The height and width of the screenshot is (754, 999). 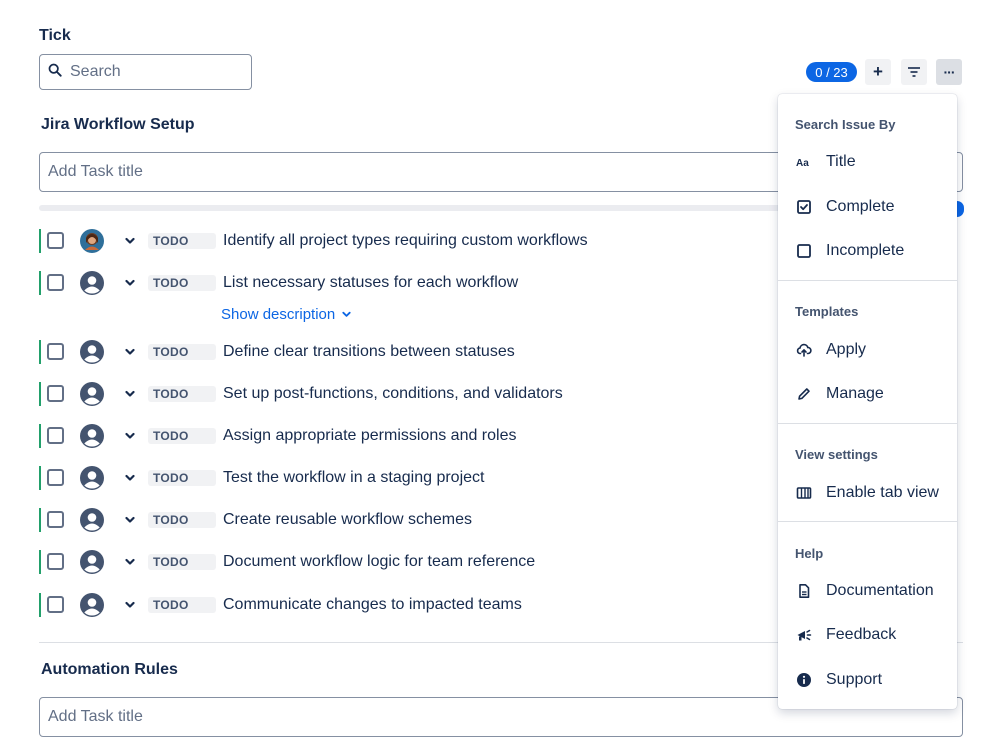 I want to click on menu-item-manage: Manage, so click(x=867, y=394).